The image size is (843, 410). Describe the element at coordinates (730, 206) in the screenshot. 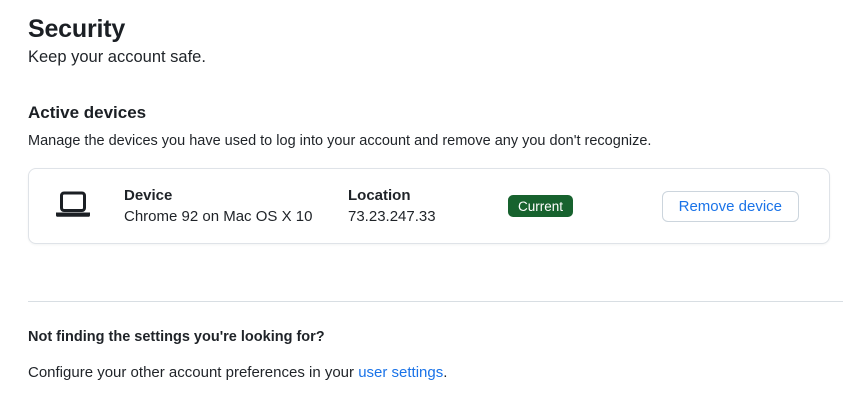

I see `remove-device-button: Remove device` at that location.